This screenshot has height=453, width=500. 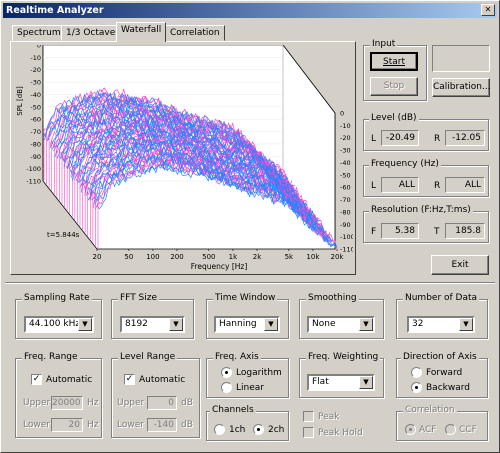 What do you see at coordinates (187, 425) in the screenshot?
I see `level-lower-unit: dB` at bounding box center [187, 425].